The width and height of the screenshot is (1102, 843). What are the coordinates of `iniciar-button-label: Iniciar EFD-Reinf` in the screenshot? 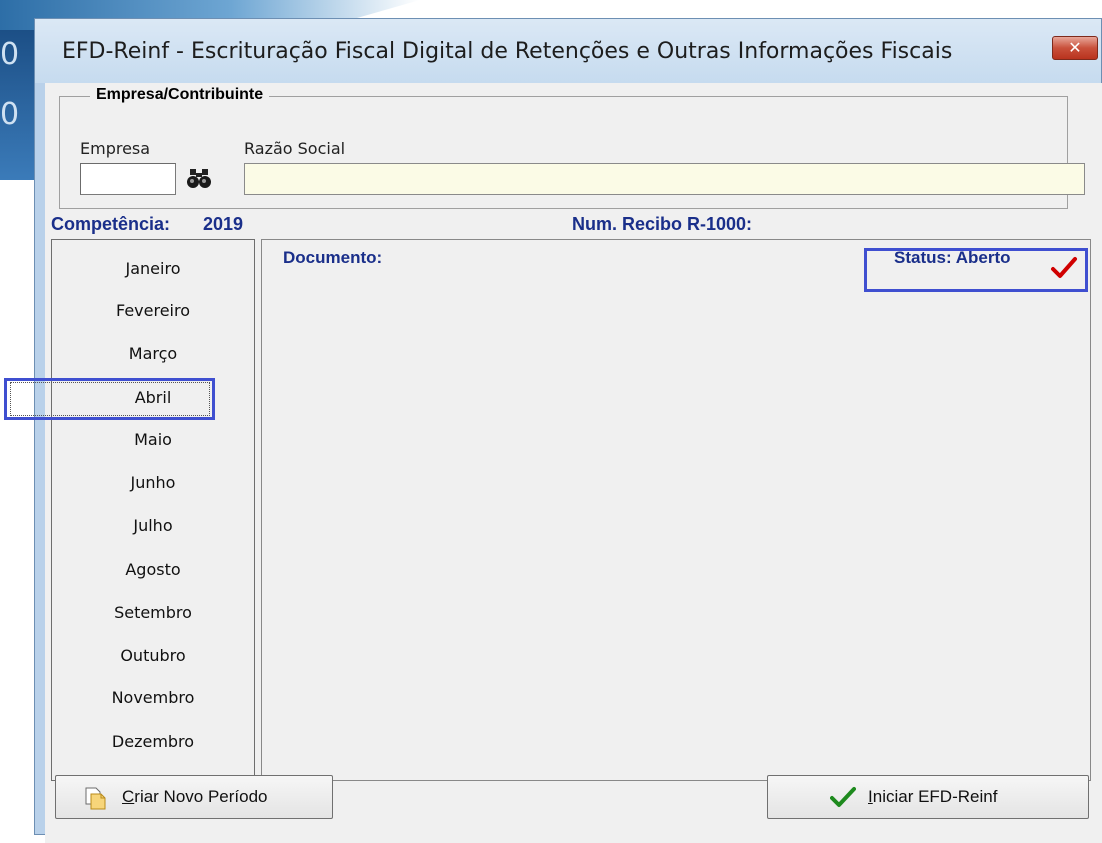 It's located at (932, 797).